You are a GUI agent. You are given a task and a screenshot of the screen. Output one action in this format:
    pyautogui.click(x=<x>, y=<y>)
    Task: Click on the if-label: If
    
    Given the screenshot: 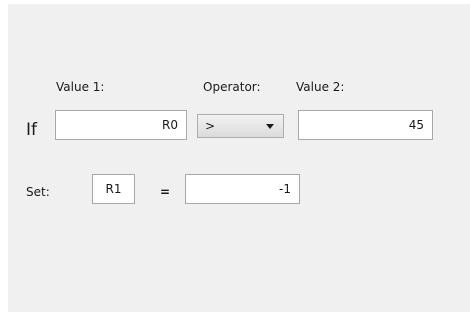 What is the action you would take?
    pyautogui.click(x=31, y=130)
    